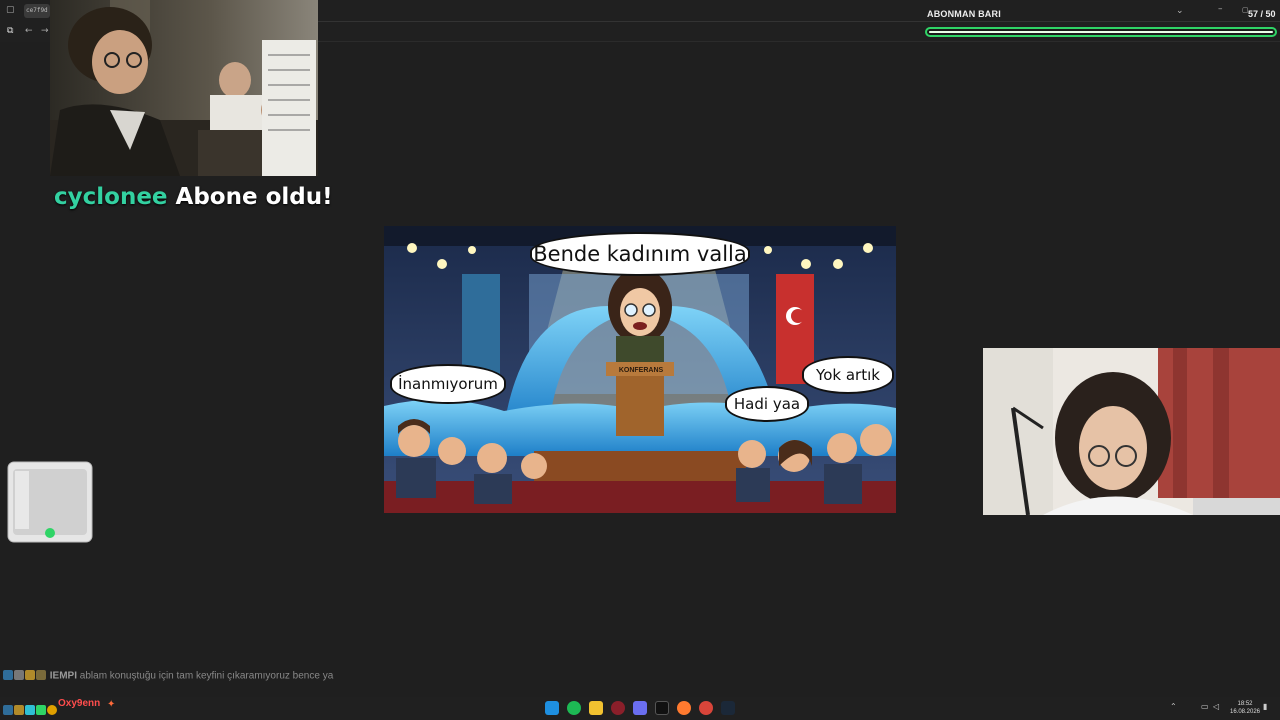 Image resolution: width=1280 pixels, height=720 pixels. I want to click on back-icon: ←, so click(29, 31).